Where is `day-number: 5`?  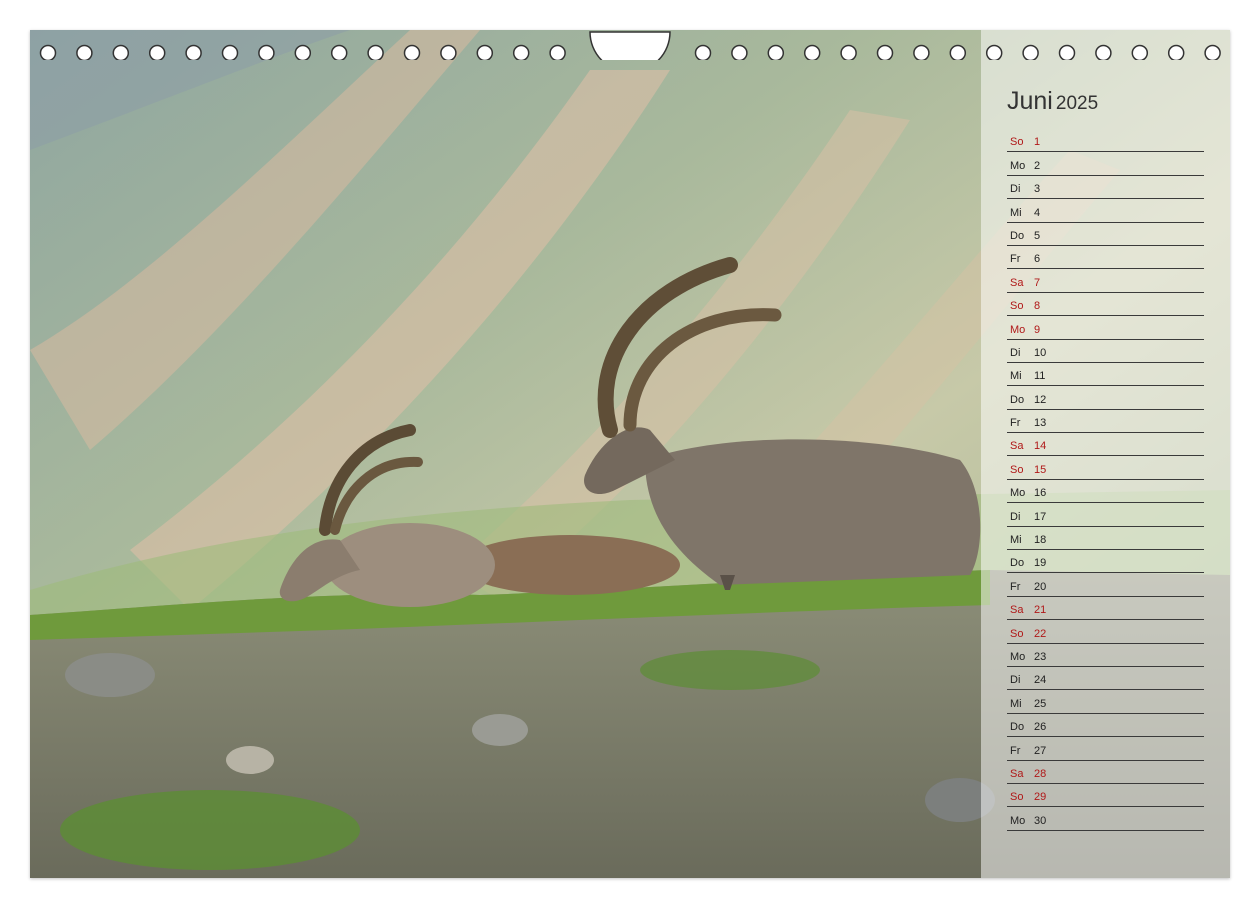
day-number: 5 is located at coordinates (1037, 235).